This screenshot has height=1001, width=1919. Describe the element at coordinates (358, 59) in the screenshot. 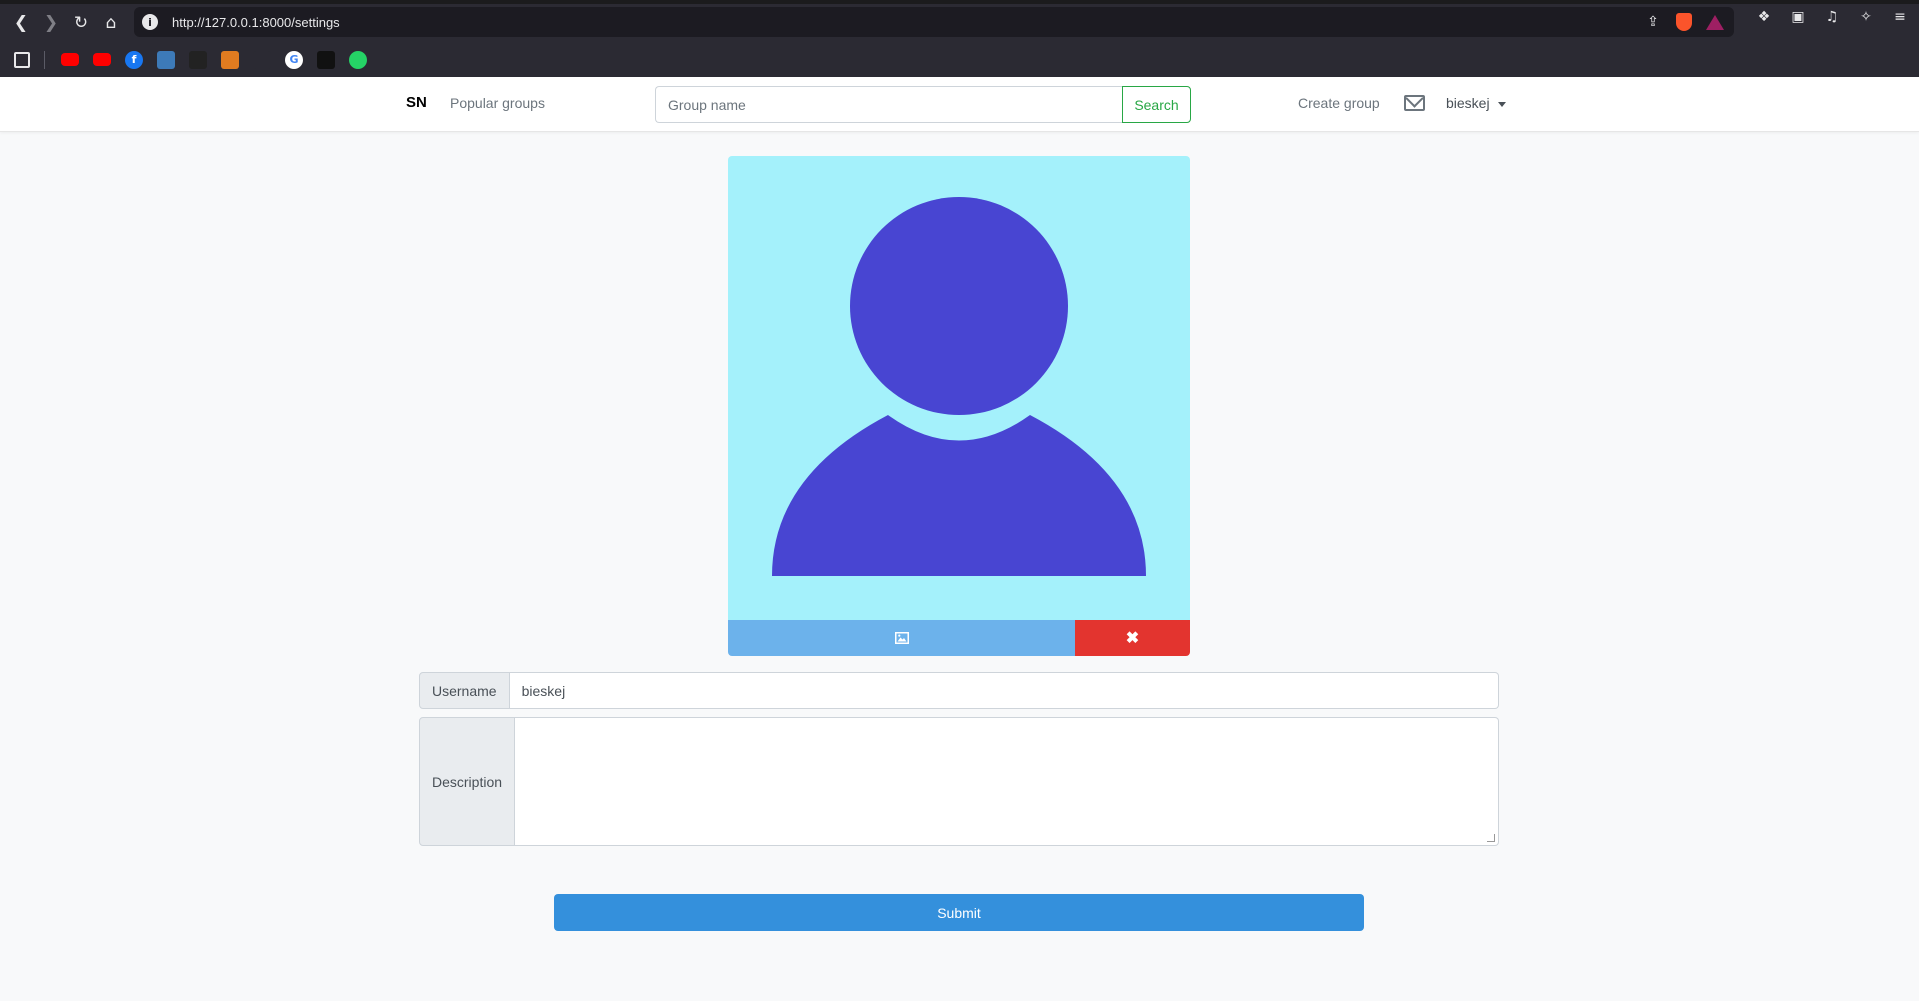

I see `whatsapp-icon` at that location.